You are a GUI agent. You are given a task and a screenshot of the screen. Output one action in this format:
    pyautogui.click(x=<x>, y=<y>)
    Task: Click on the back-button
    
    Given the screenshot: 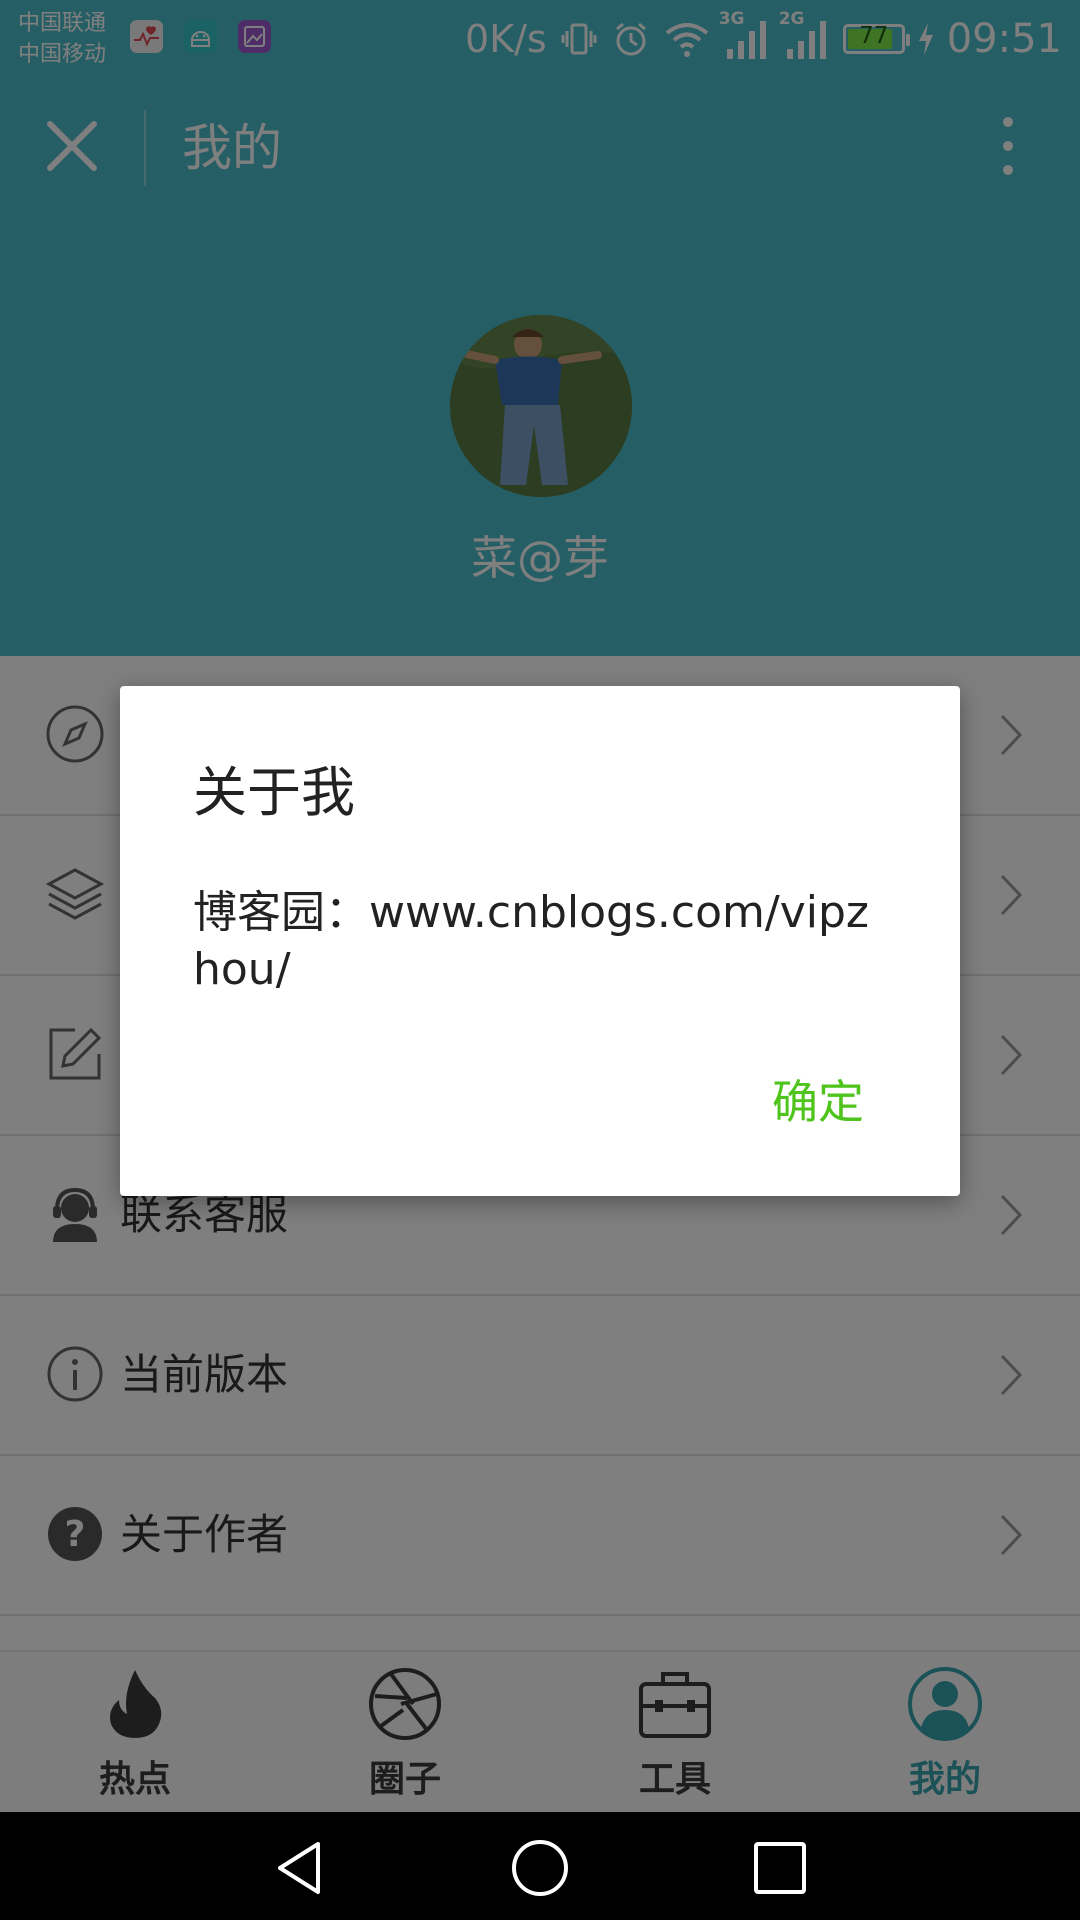 What is the action you would take?
    pyautogui.click(x=300, y=1868)
    